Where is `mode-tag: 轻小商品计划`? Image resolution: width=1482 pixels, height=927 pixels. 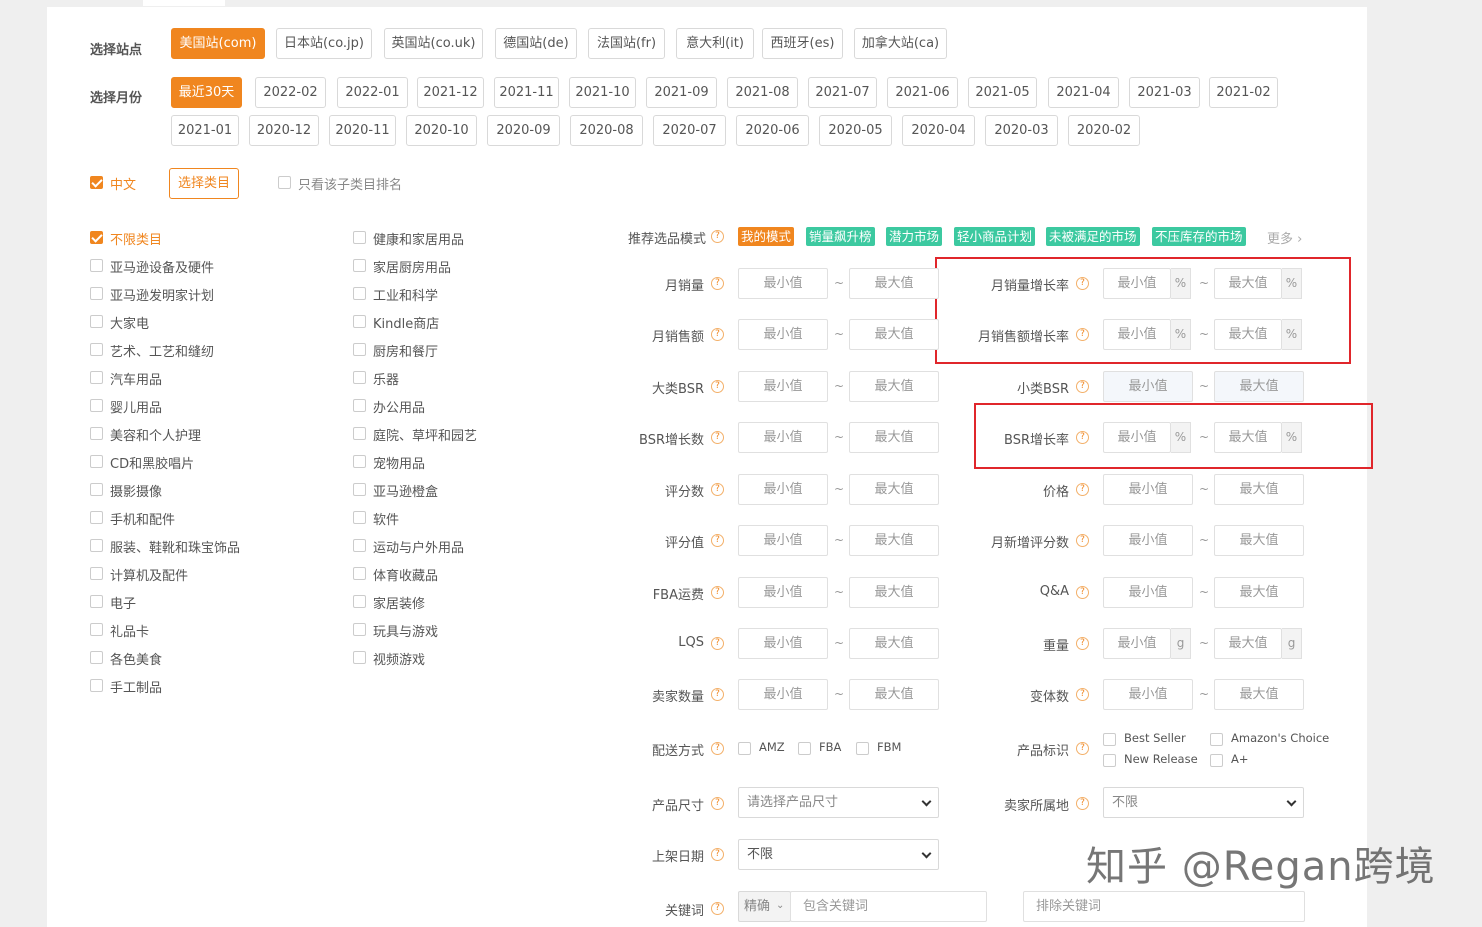
mode-tag: 轻小商品计划 is located at coordinates (995, 236).